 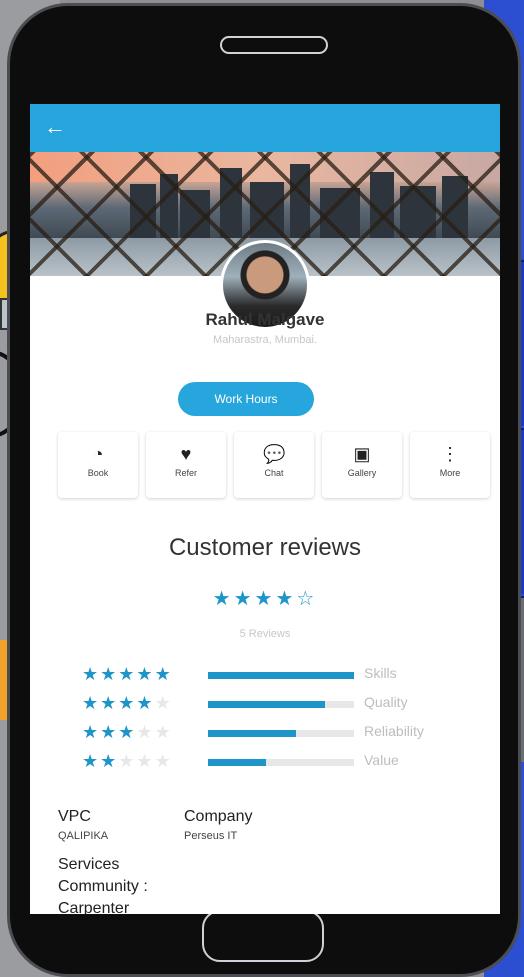 I want to click on community-value: Carpenter, so click(x=94, y=907).